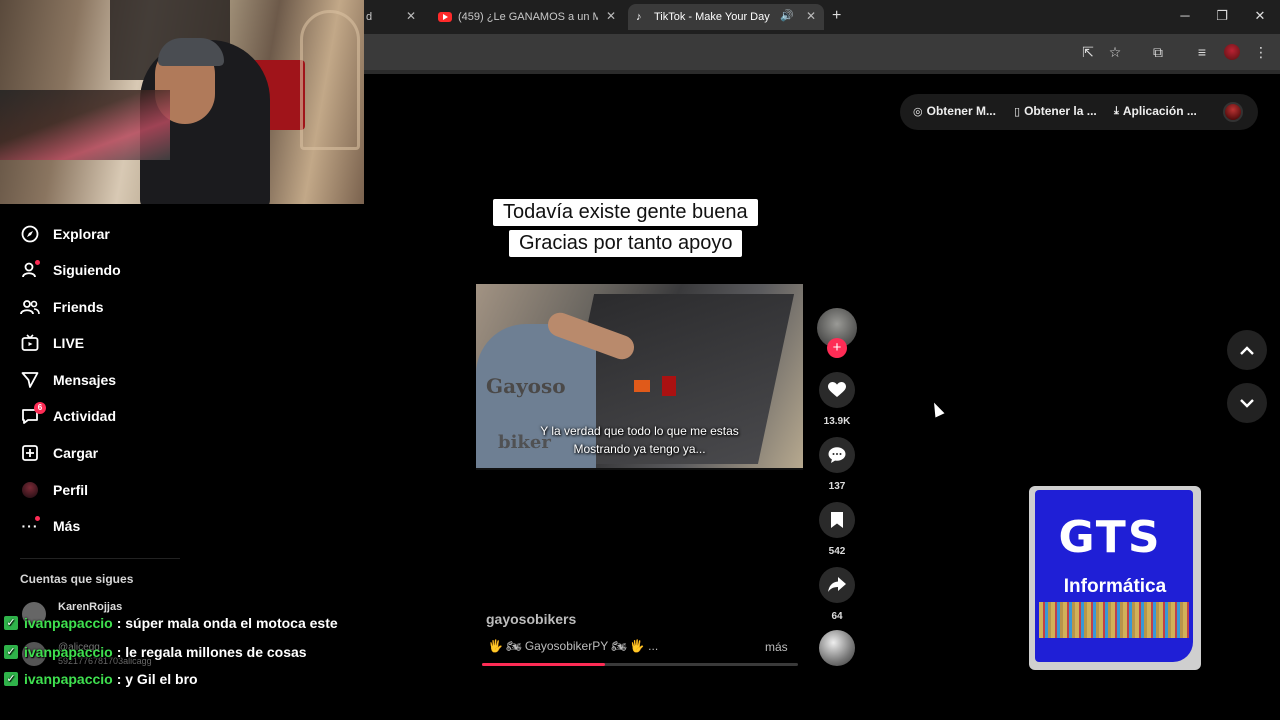  Describe the element at coordinates (1110, 537) in the screenshot. I see `gts-logo-title: GTS` at that location.